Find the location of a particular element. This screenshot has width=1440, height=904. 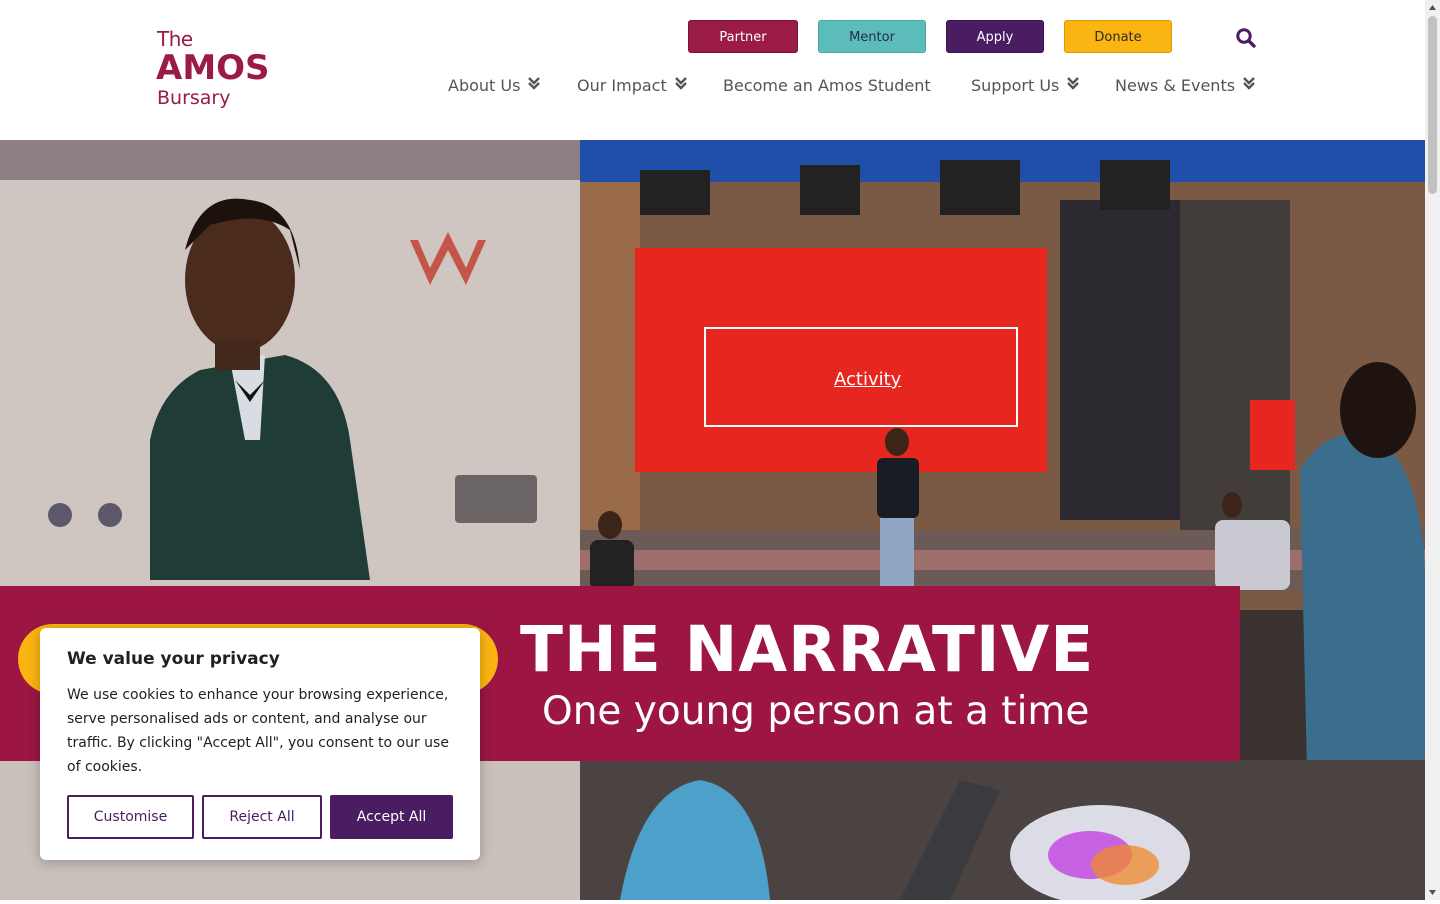

nav-news-events-label: News & Events is located at coordinates (1175, 85).